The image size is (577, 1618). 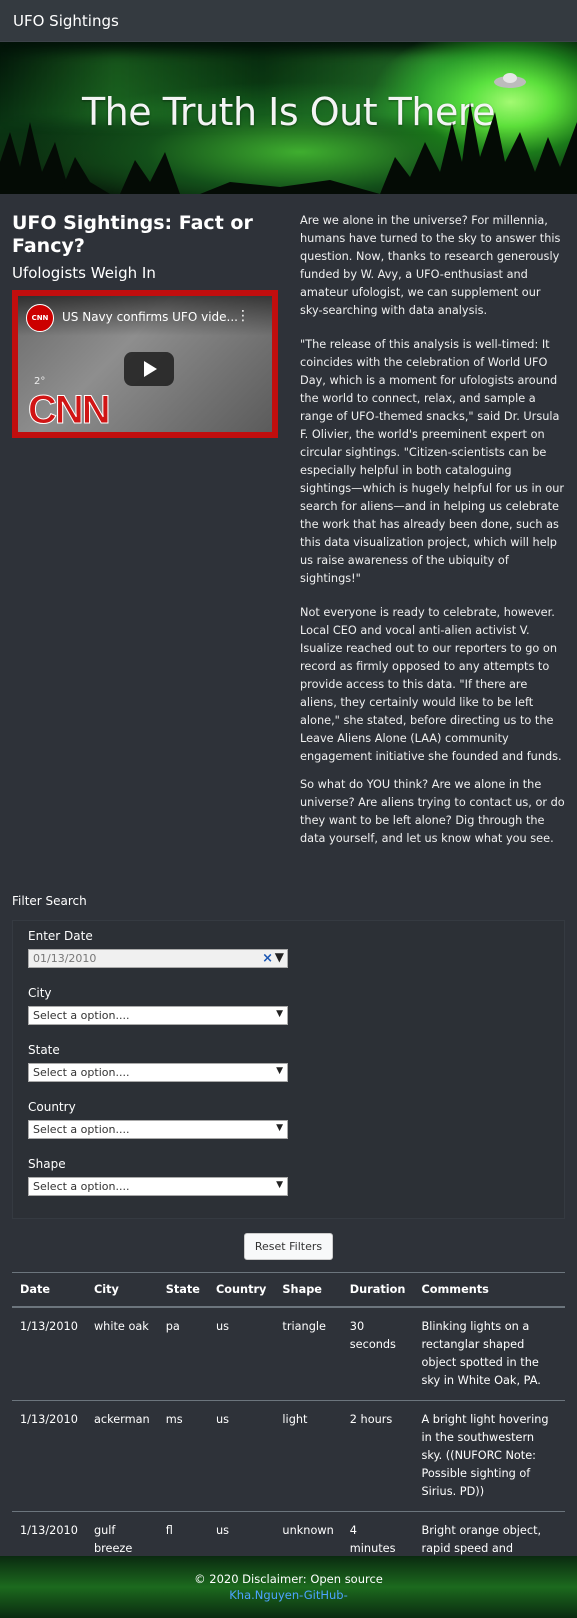 I want to click on channel-avatar: CNN, so click(x=40, y=318).